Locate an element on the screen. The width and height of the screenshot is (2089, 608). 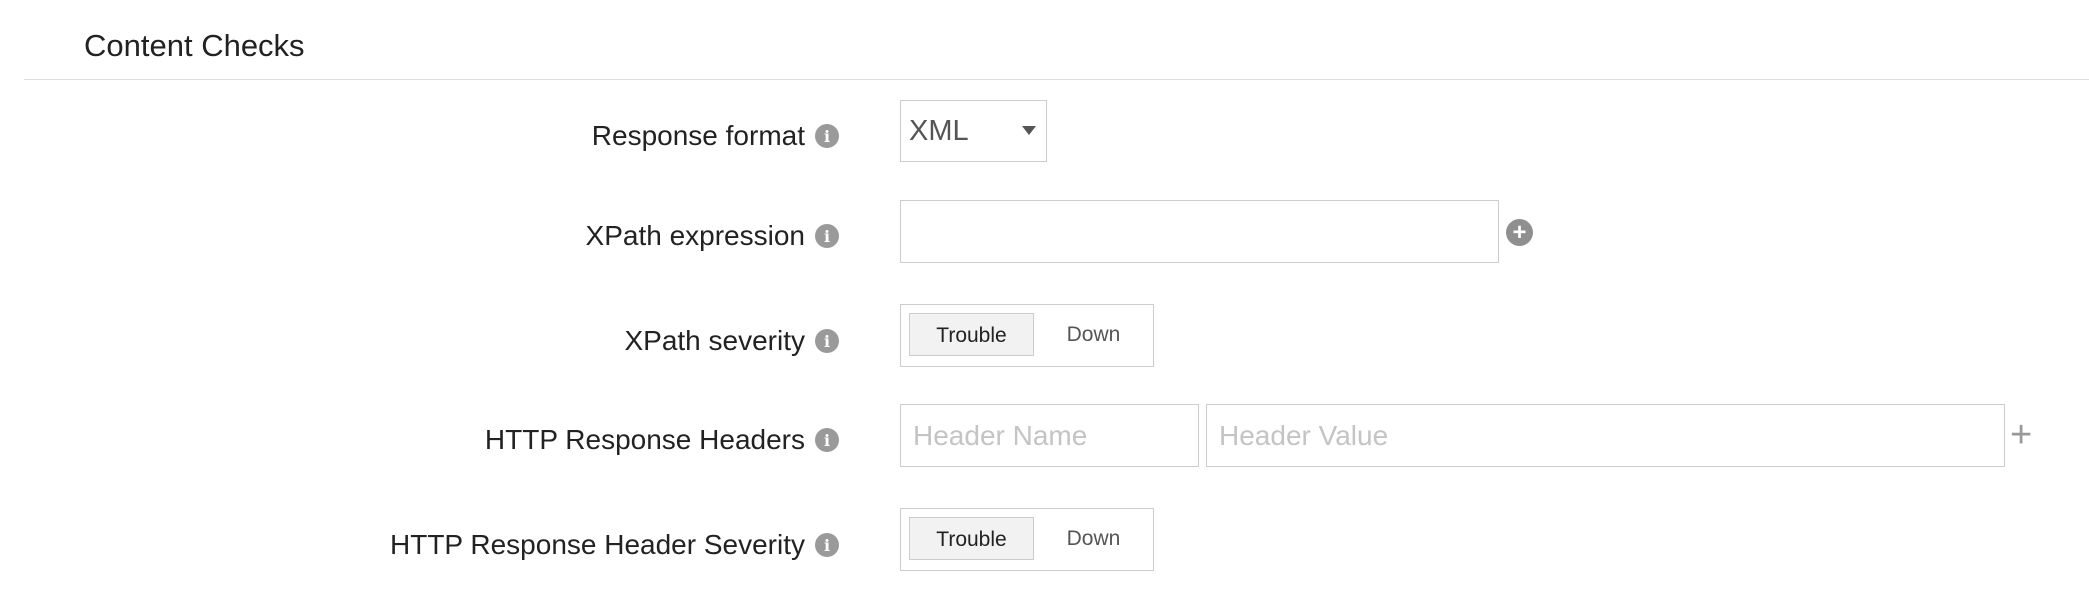
http-response-header-severity-label: HTTP Response Header Severity is located at coordinates (597, 544).